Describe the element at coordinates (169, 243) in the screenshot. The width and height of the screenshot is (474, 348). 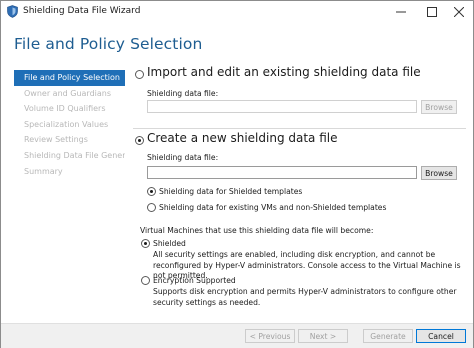
I see `shielded-policy-label: Shielded` at that location.